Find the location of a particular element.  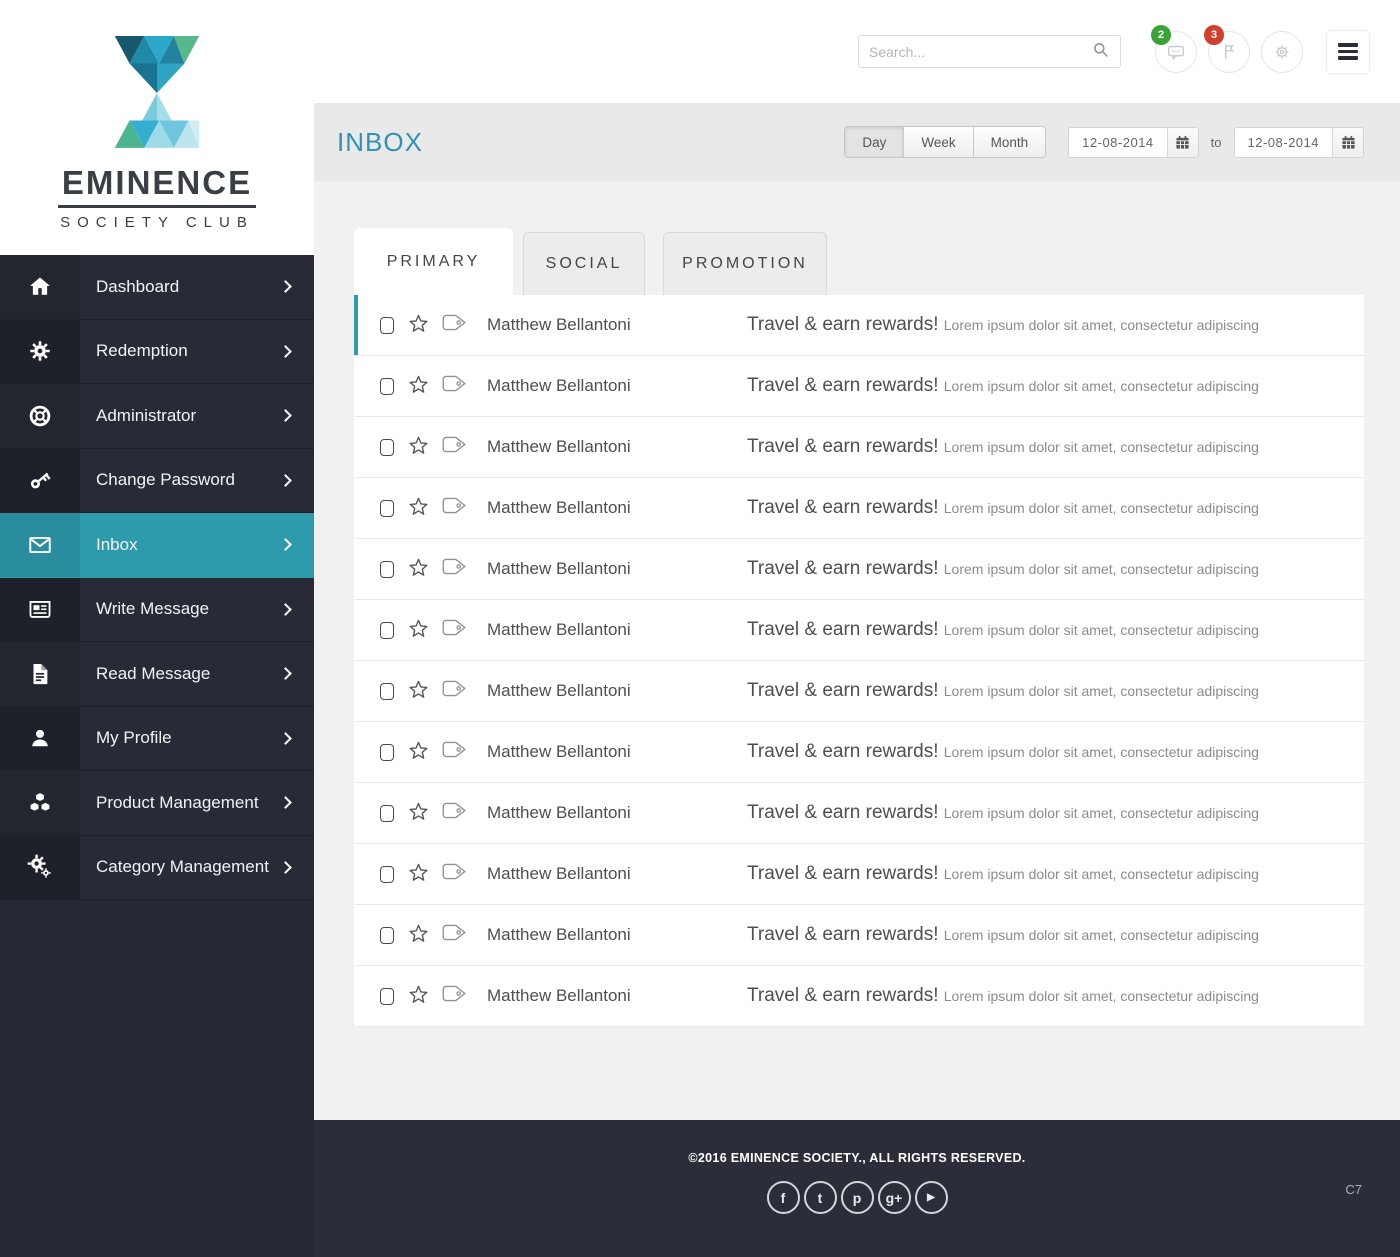

page-header-controls: Day Week Month 12-08-2014 to 12-08-2014 is located at coordinates (1104, 142).